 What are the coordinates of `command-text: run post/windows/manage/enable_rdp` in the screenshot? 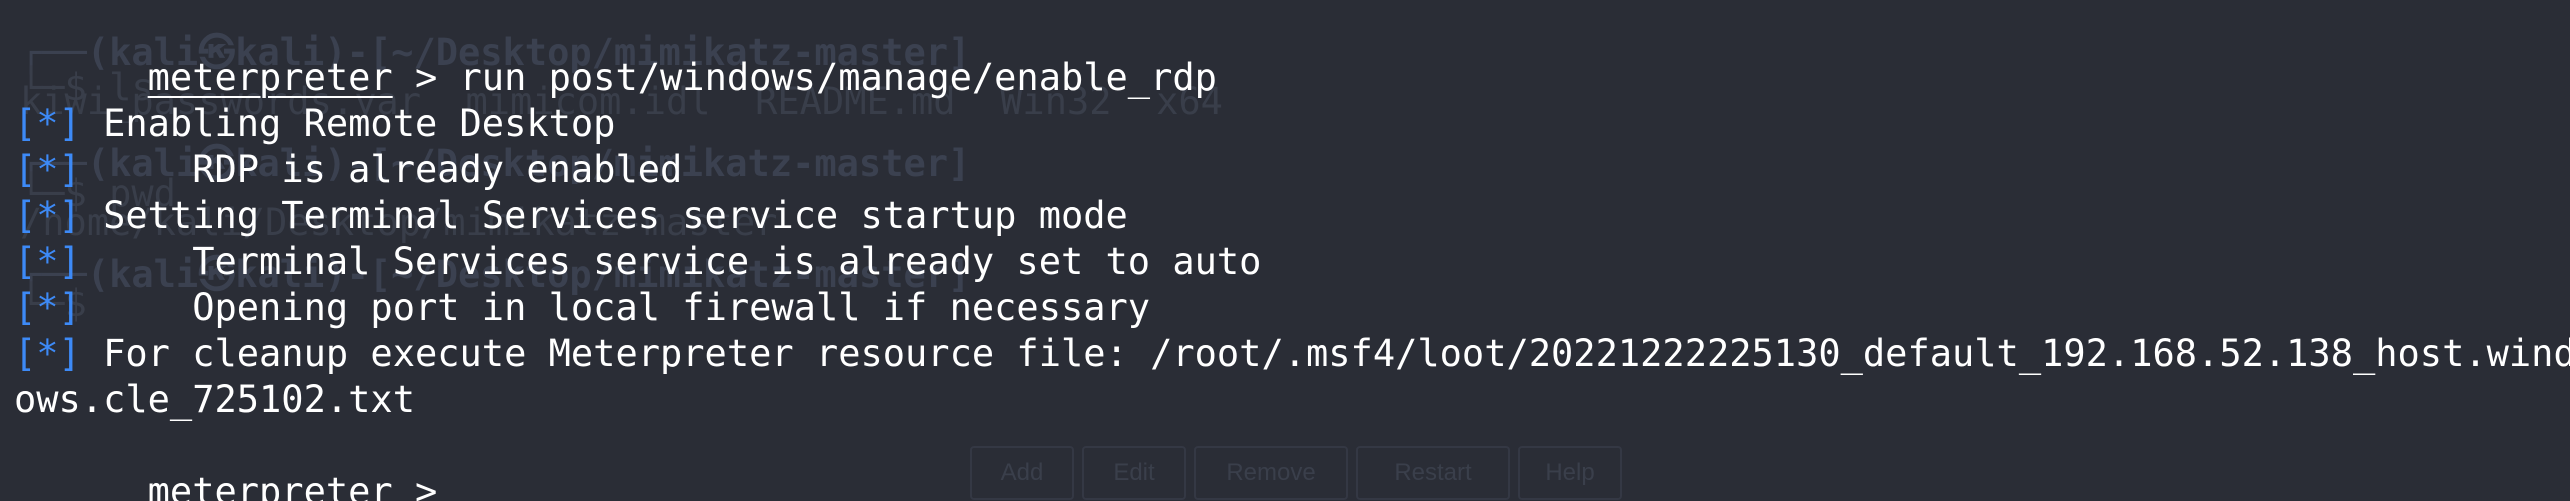 It's located at (838, 77).